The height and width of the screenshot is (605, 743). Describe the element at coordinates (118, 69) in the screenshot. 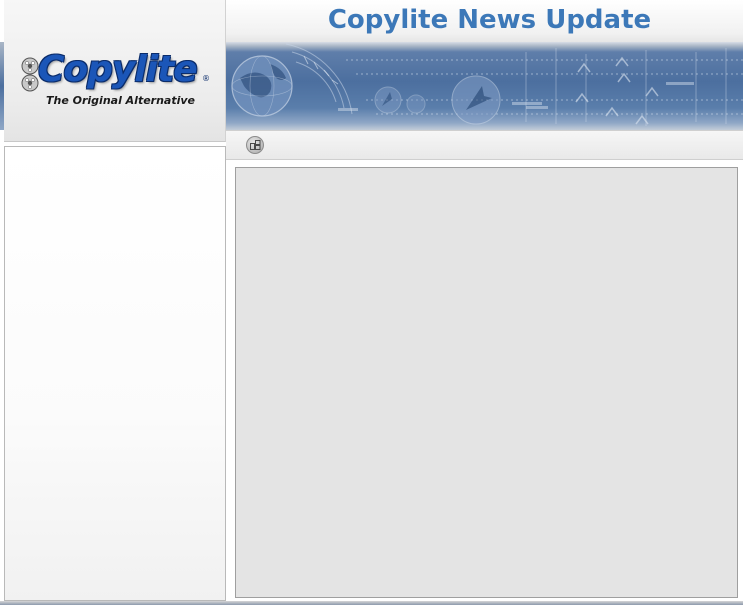

I see `logo-wordmark: Copylite` at that location.